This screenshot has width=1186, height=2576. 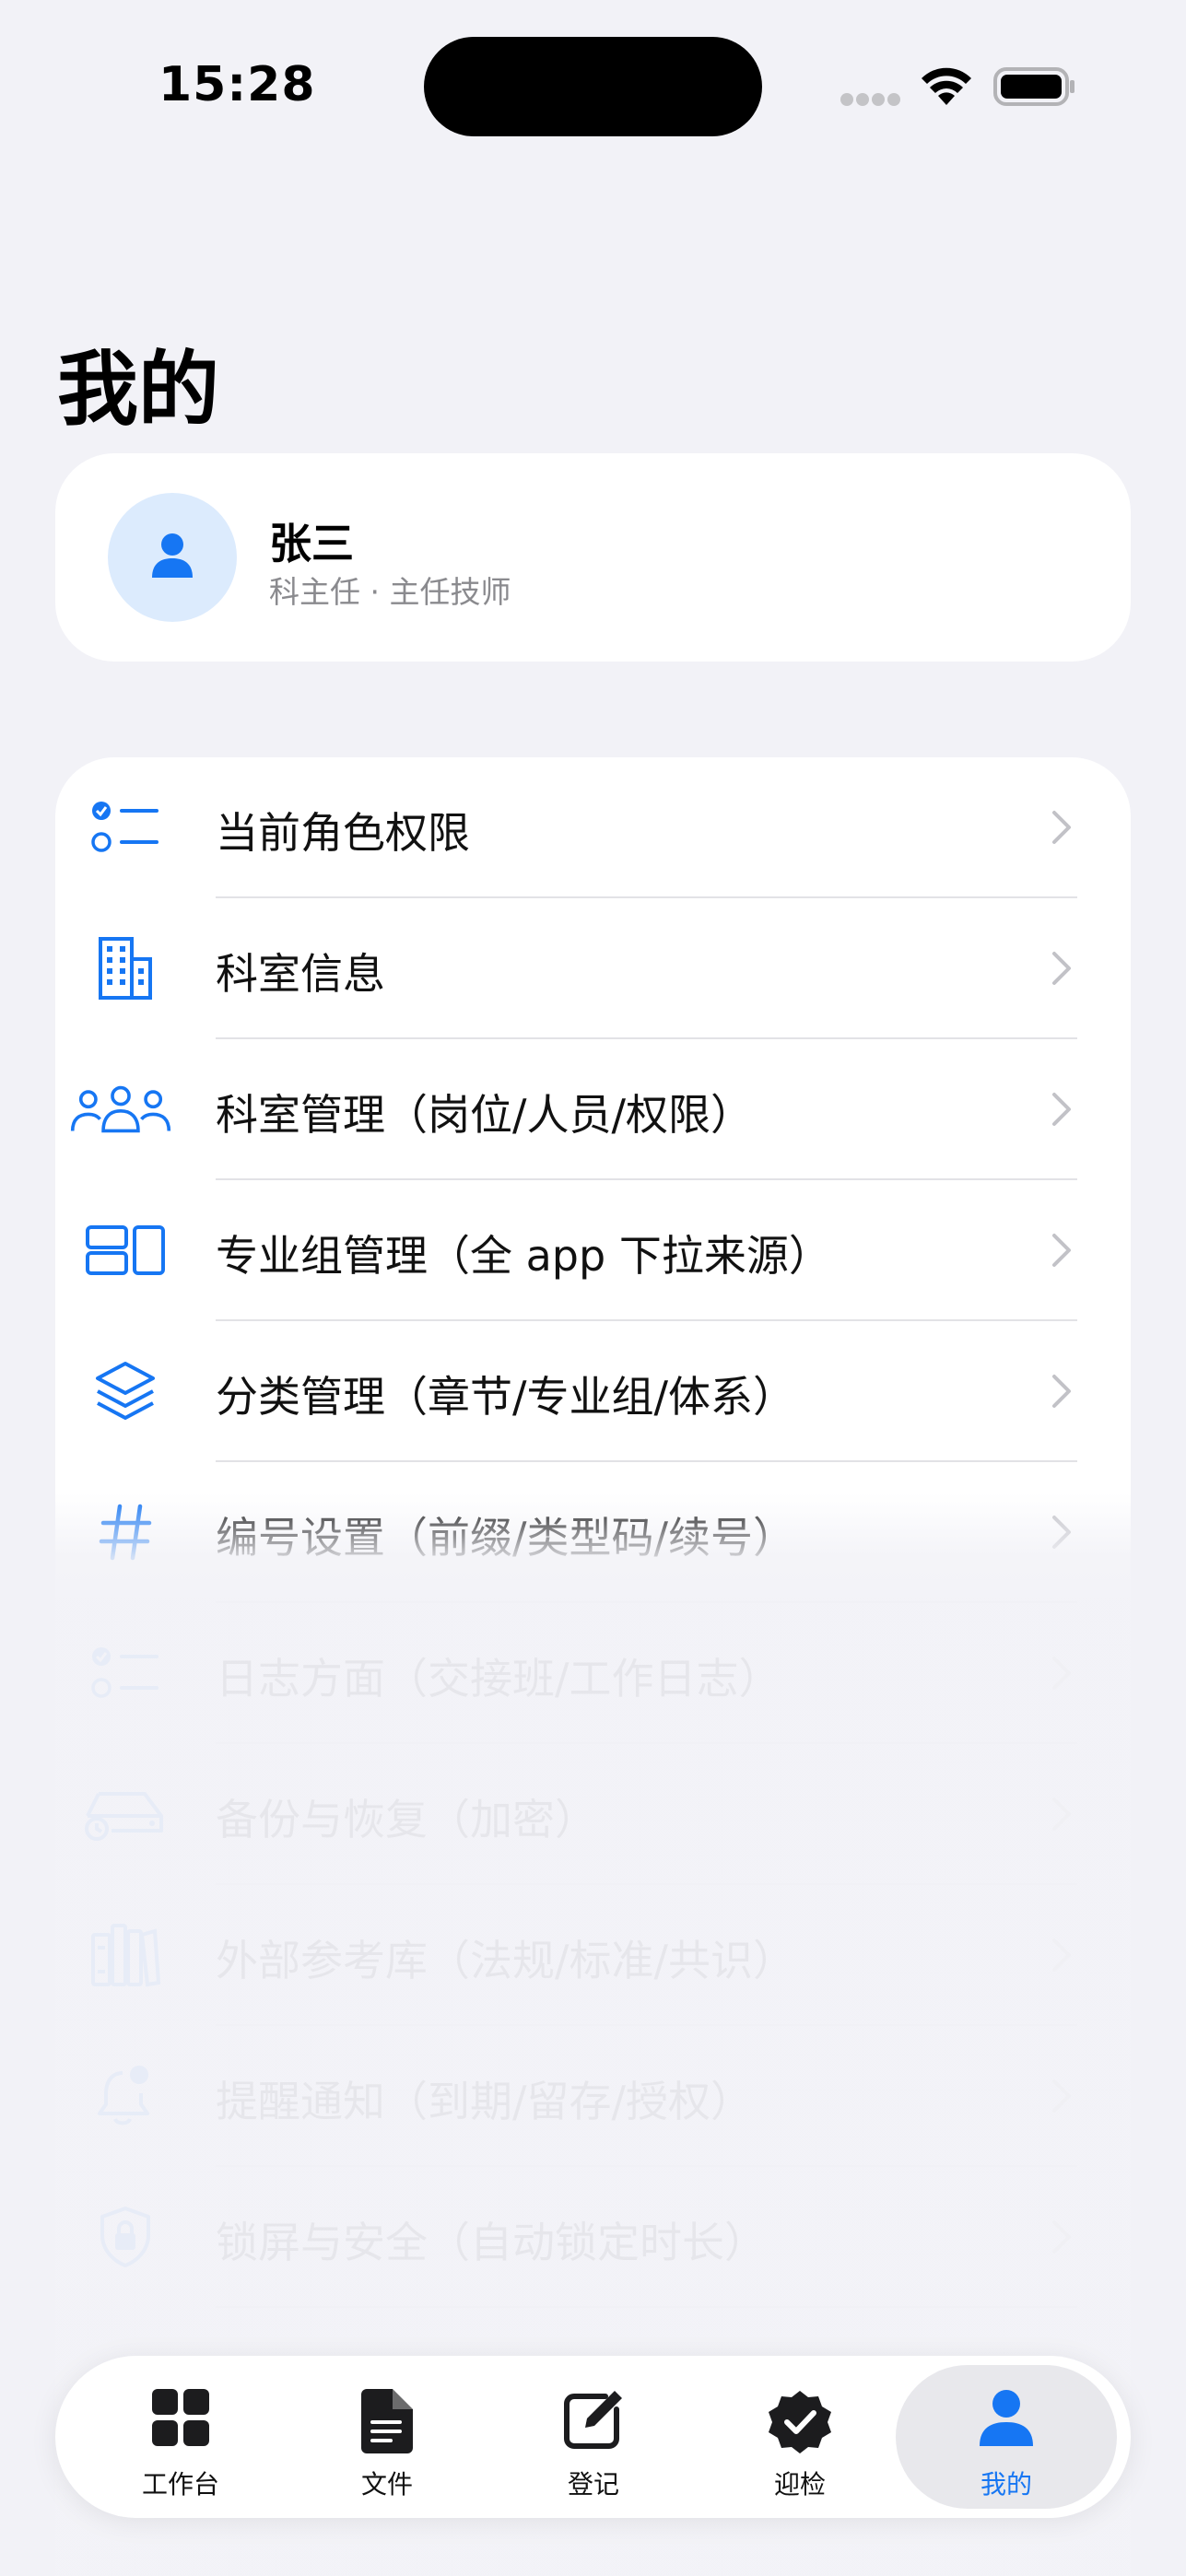 I want to click on menu-item-label: 提醒通知（到期/留存/授权）, so click(x=484, y=2101).